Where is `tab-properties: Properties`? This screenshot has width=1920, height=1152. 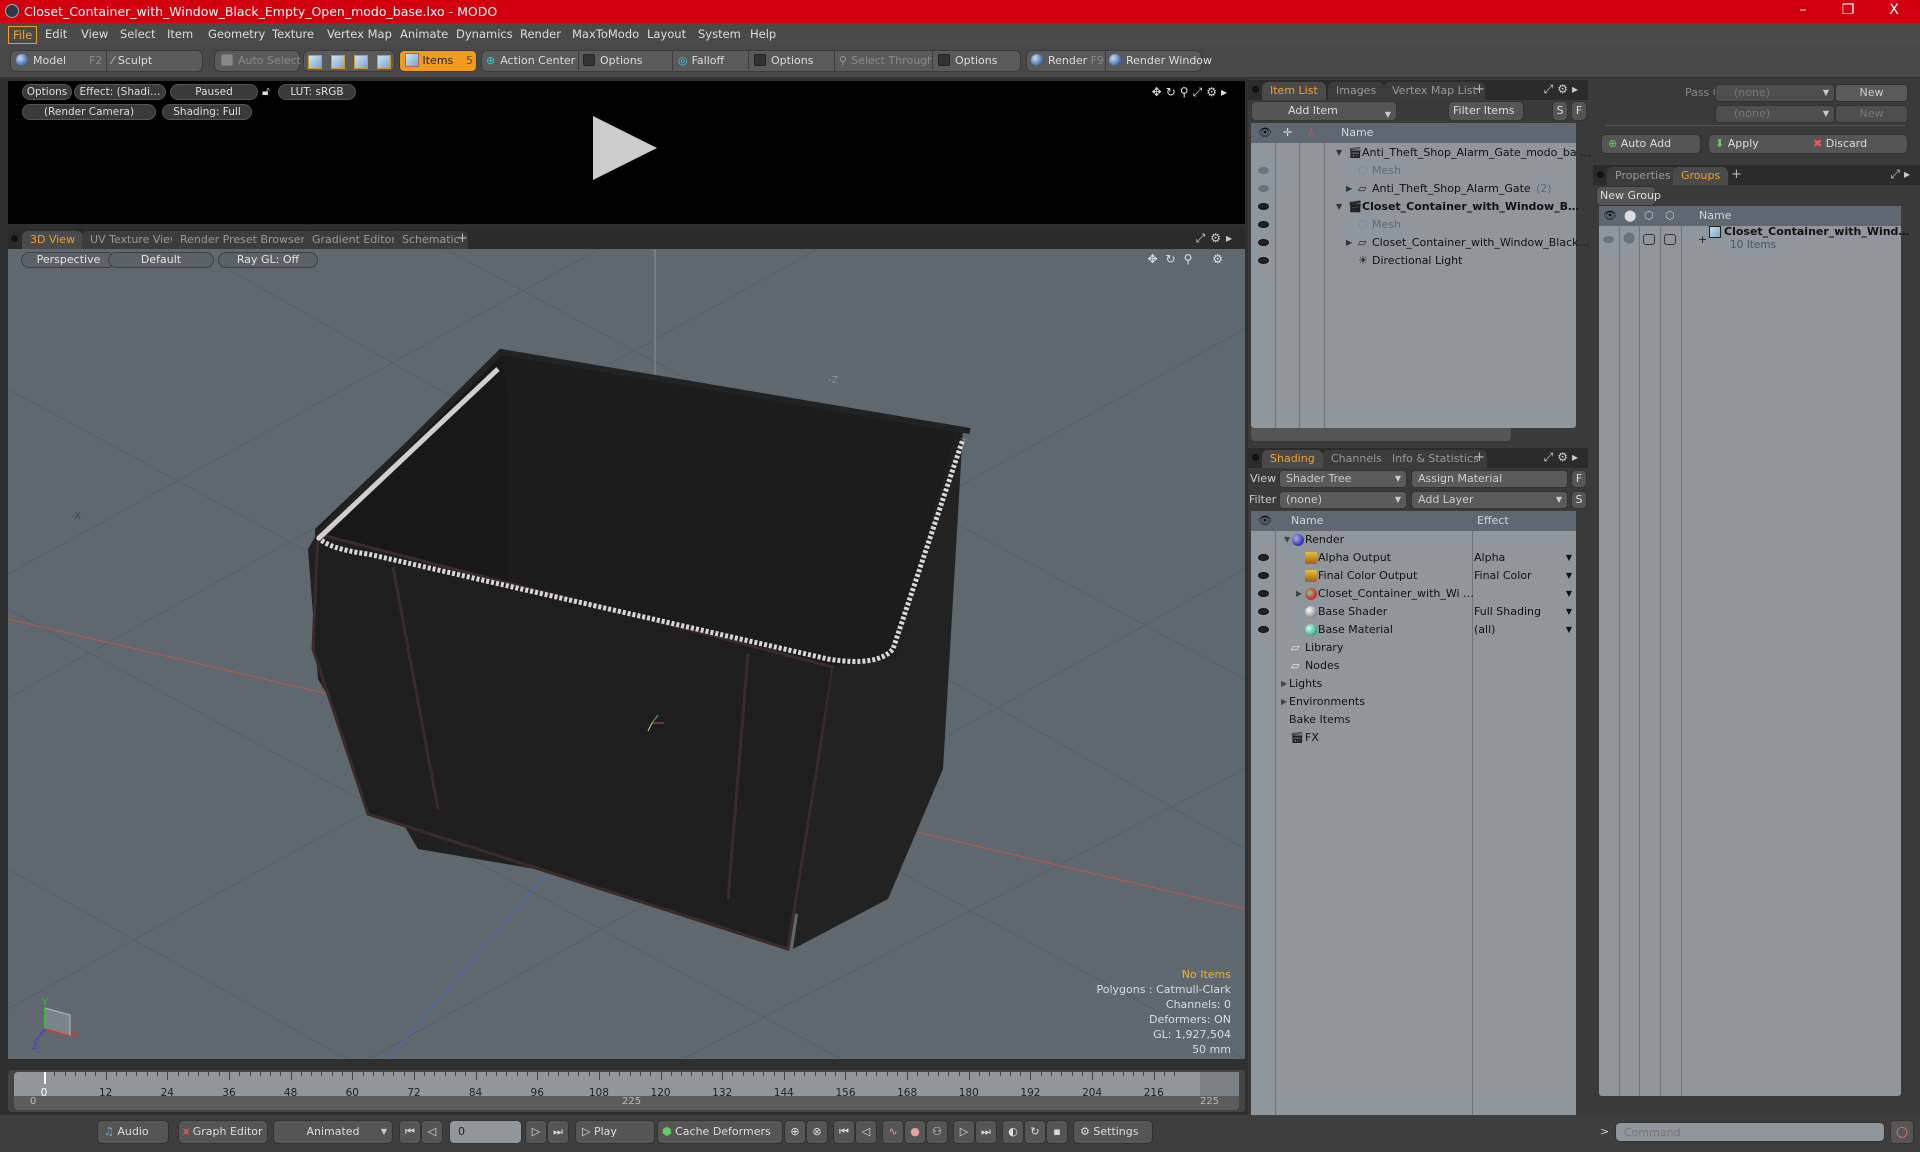 tab-properties: Properties is located at coordinates (1643, 176).